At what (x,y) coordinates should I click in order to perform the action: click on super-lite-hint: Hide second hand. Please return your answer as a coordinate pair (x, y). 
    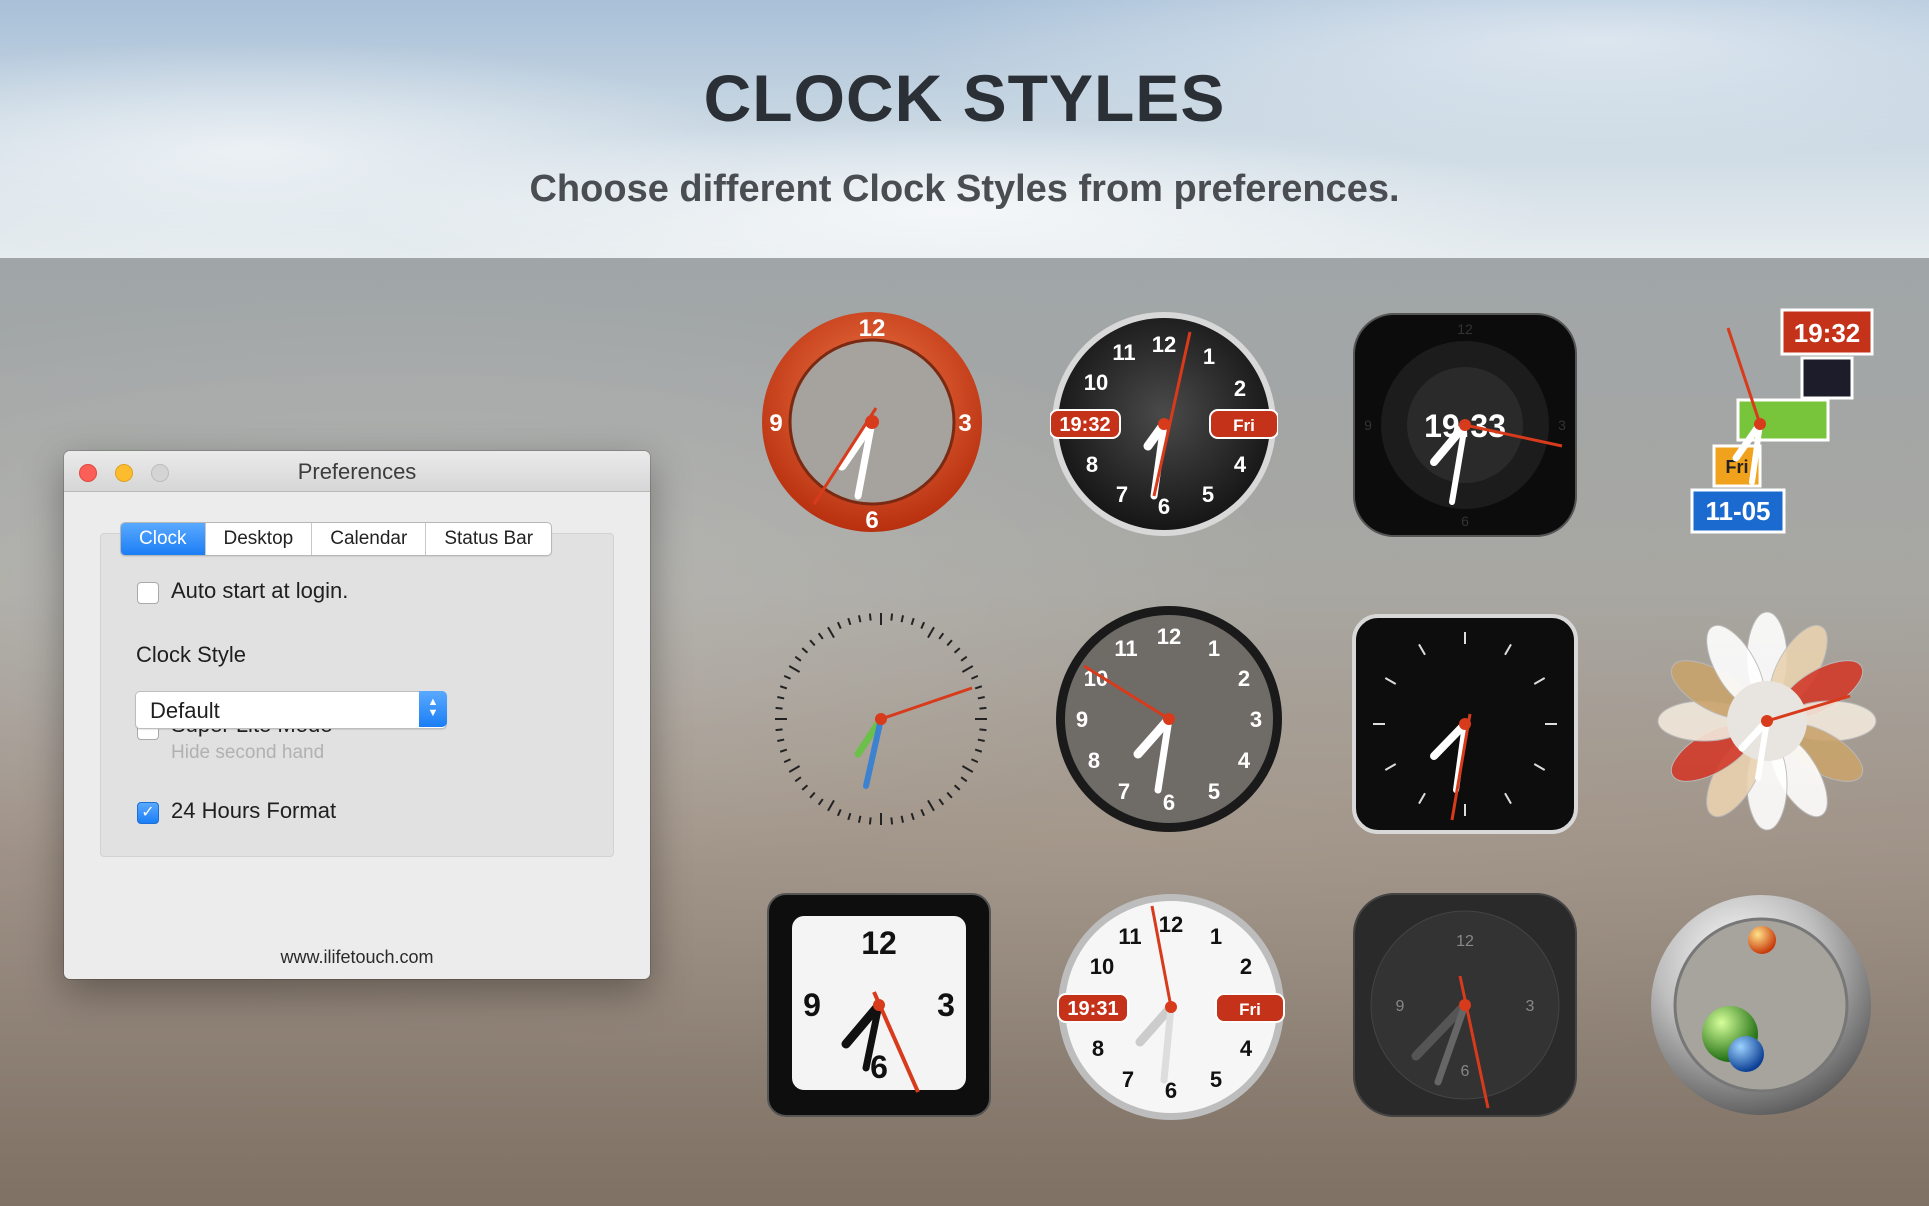
    Looking at the image, I should click on (248, 752).